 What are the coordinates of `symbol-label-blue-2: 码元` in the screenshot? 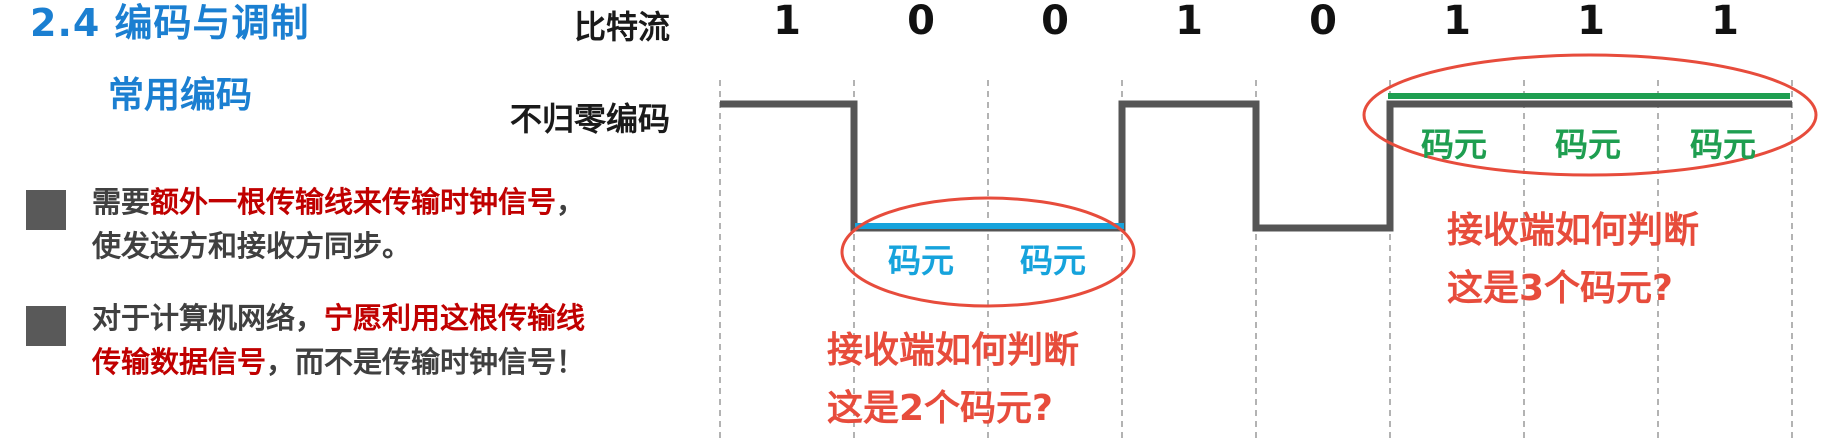 It's located at (1053, 260).